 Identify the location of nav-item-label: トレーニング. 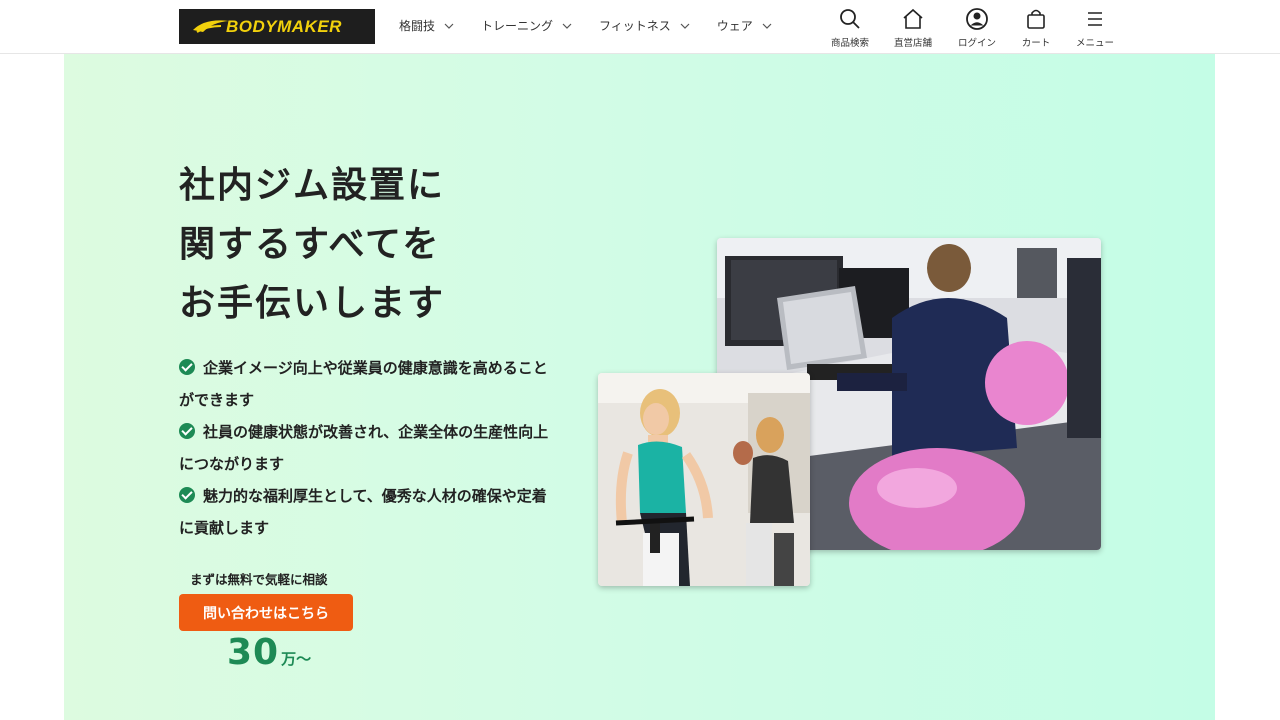
(517, 26).